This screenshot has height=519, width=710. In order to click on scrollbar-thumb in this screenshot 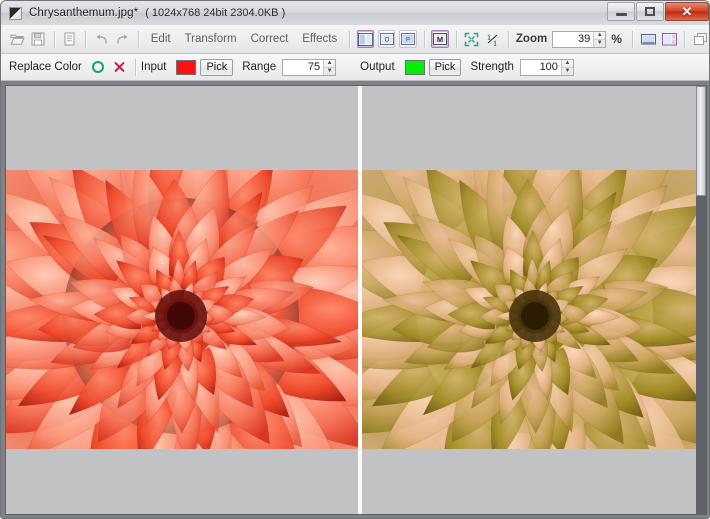, I will do `click(701, 141)`.